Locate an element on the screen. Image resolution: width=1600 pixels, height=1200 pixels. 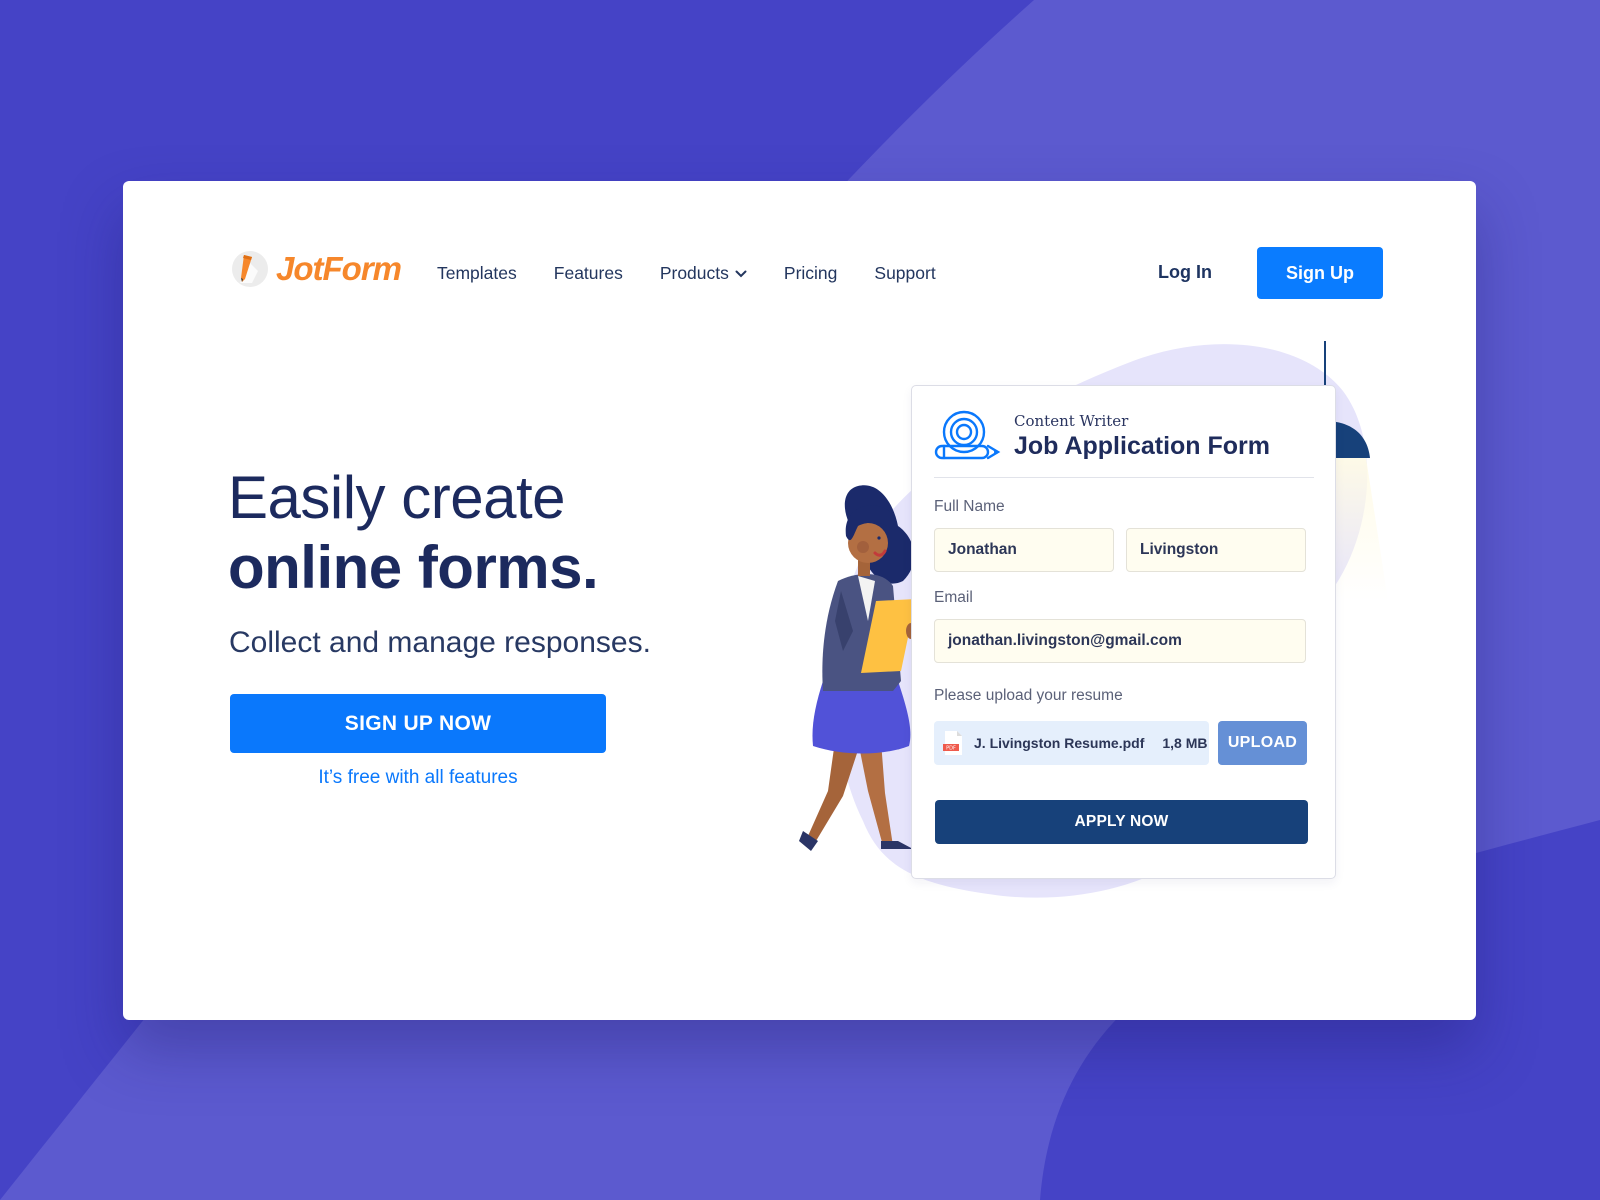
form-header: Content Writer Job Application Form is located at coordinates (1124, 443).